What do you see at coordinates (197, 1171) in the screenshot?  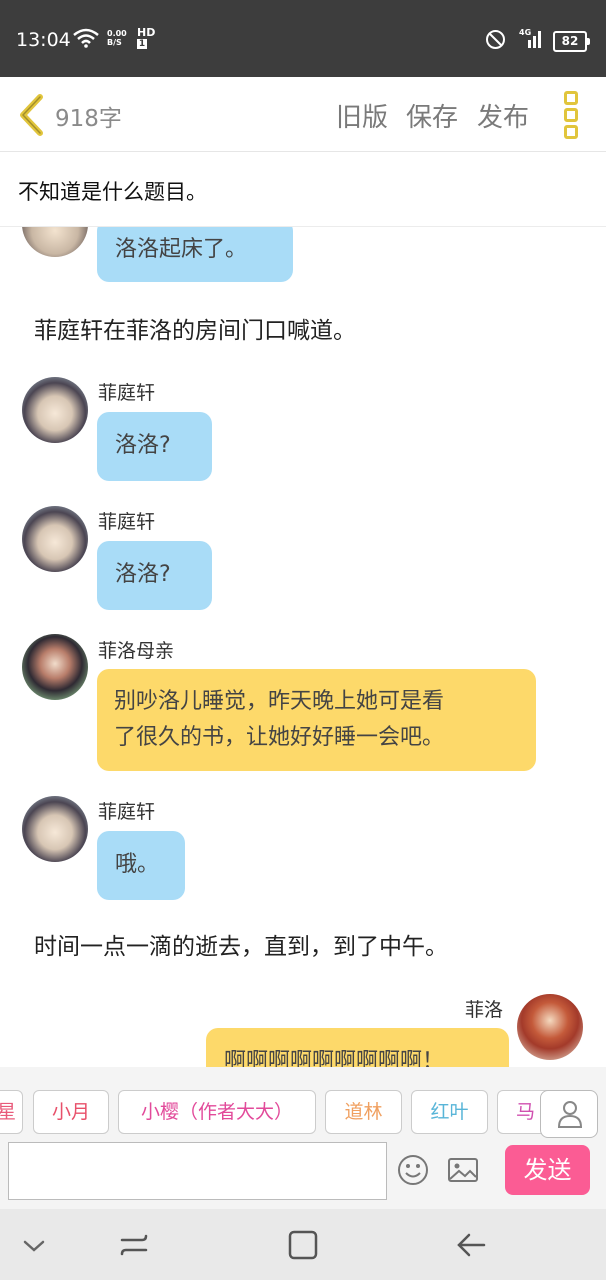 I see `message-input` at bounding box center [197, 1171].